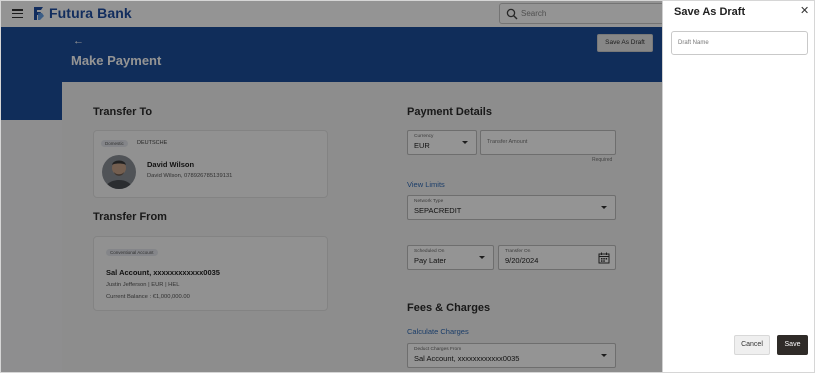 This screenshot has width=815, height=373. I want to click on draft-name-placeholder: Draft Name, so click(693, 43).